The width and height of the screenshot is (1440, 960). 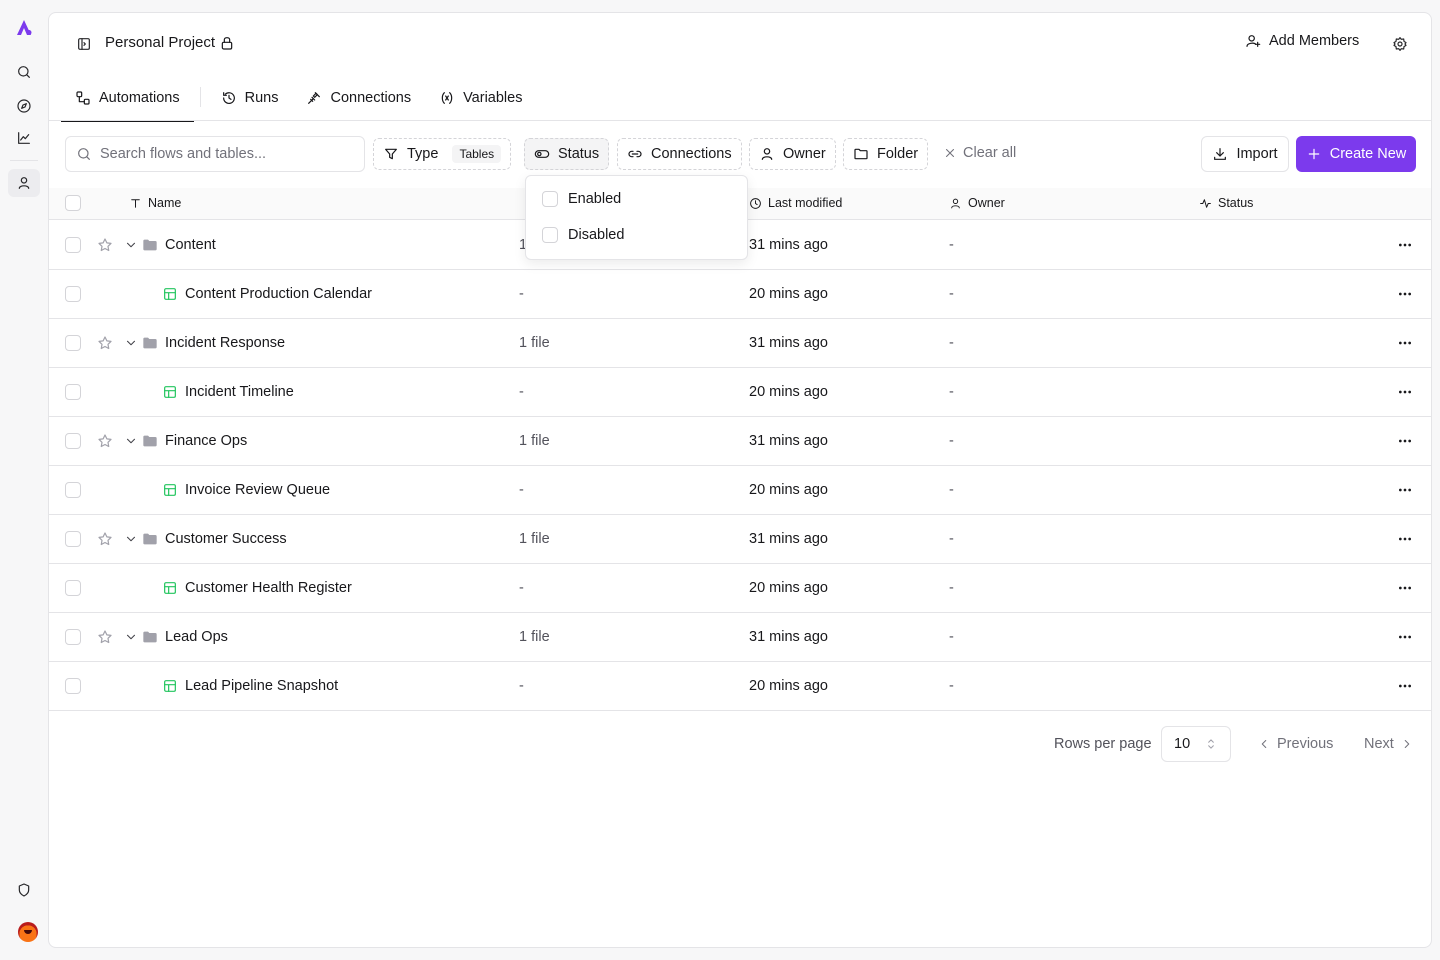 I want to click on filter-type: Type Tables, so click(x=442, y=154).